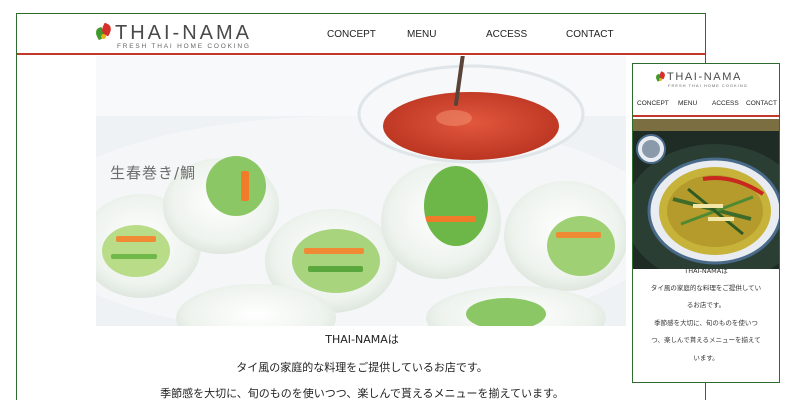 This screenshot has height=400, width=800. Describe the element at coordinates (687, 103) in the screenshot. I see `mobile-nav-menu: MENU` at that location.